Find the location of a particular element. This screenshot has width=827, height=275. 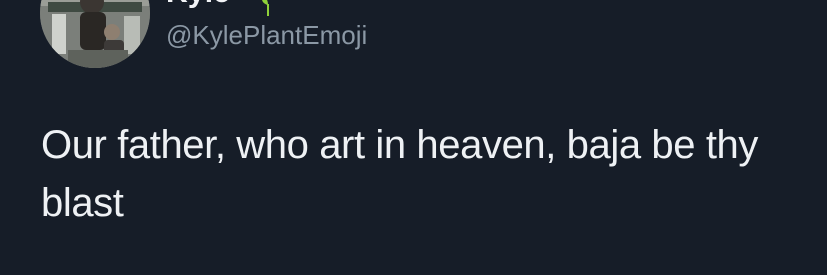

author-handle: @KylePlantEmoji is located at coordinates (266, 35).